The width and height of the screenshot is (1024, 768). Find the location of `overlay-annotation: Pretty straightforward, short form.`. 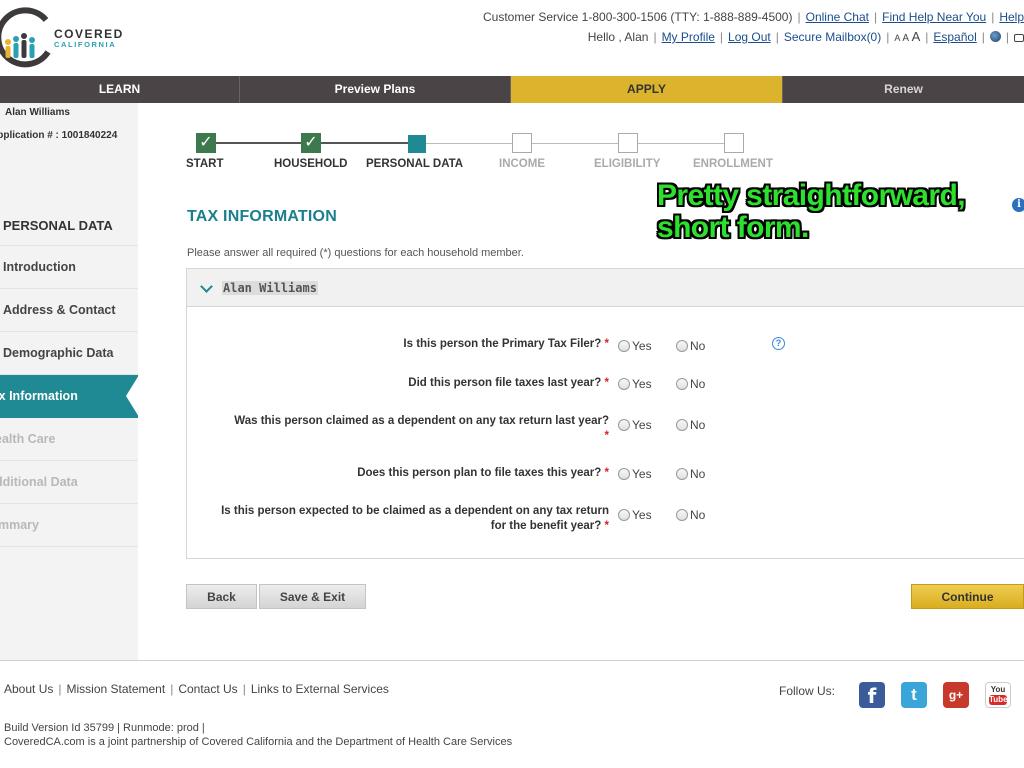

overlay-annotation: Pretty straightforward, short form. is located at coordinates (811, 211).